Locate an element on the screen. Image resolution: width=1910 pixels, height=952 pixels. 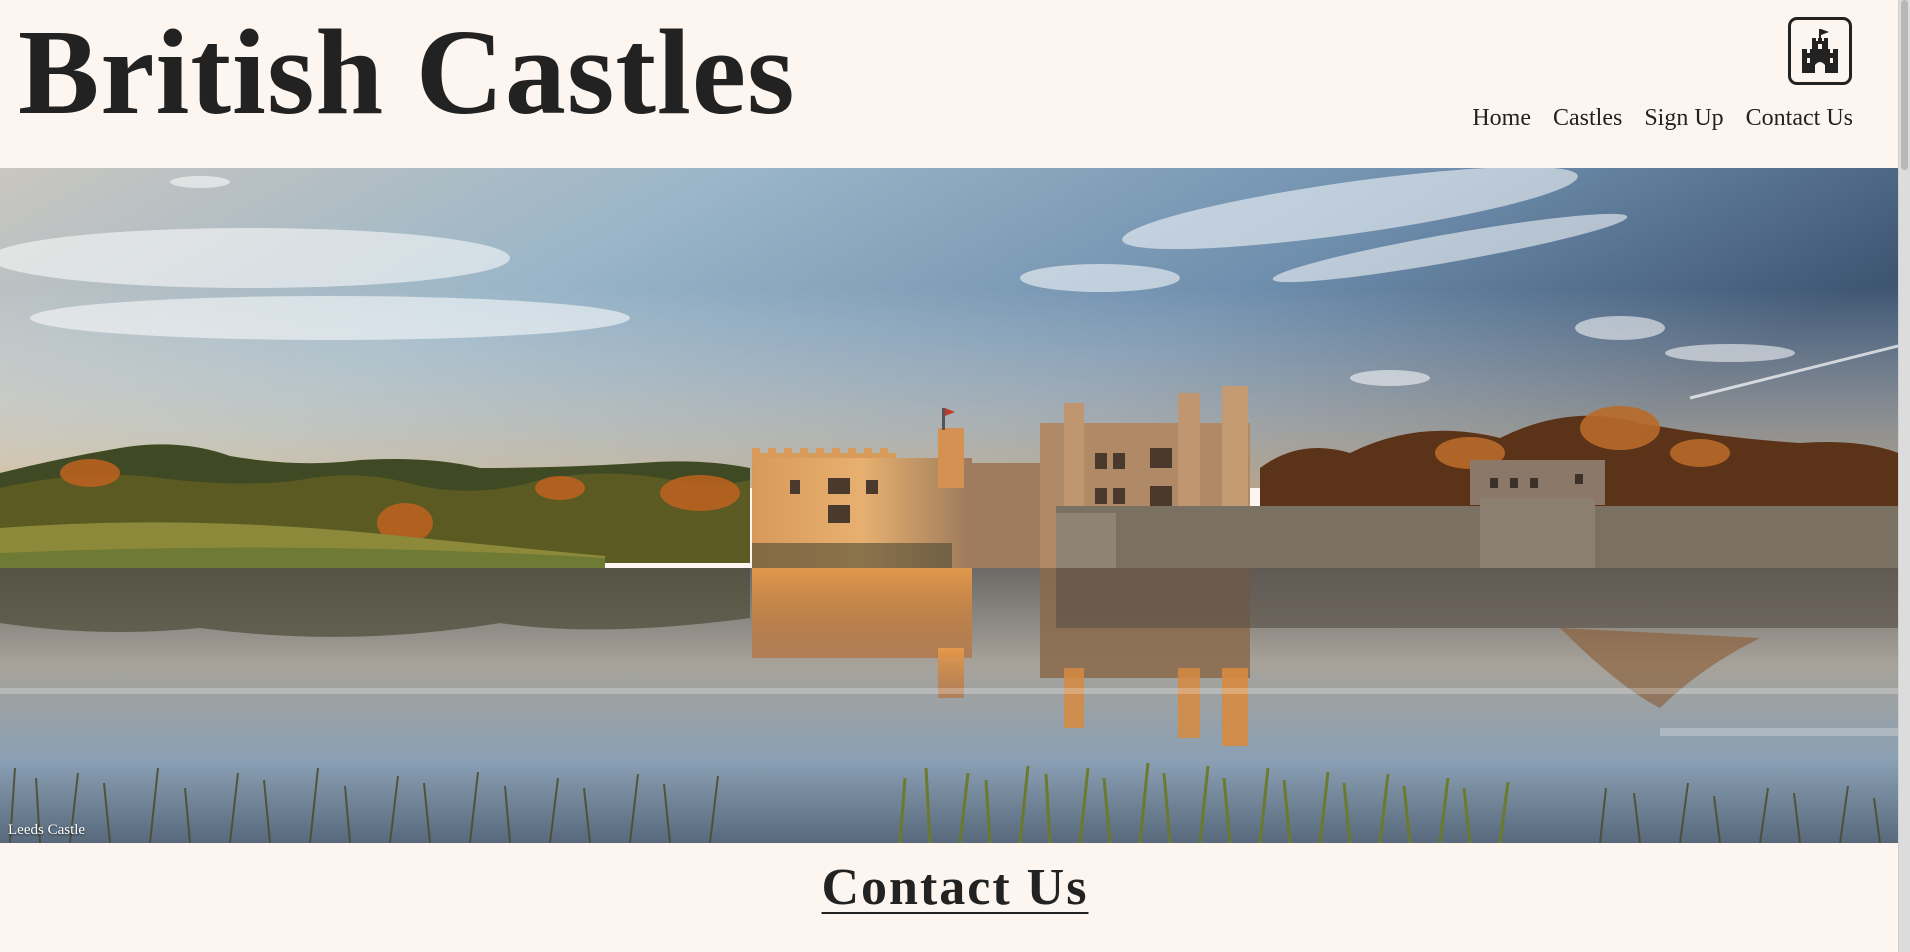
nav-contact-us-link: Contact Us is located at coordinates (1799, 118).